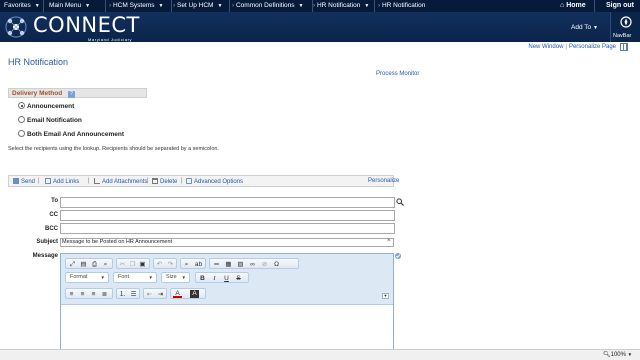  What do you see at coordinates (82, 294) in the screenshot?
I see `align-center-icon: ≡` at bounding box center [82, 294].